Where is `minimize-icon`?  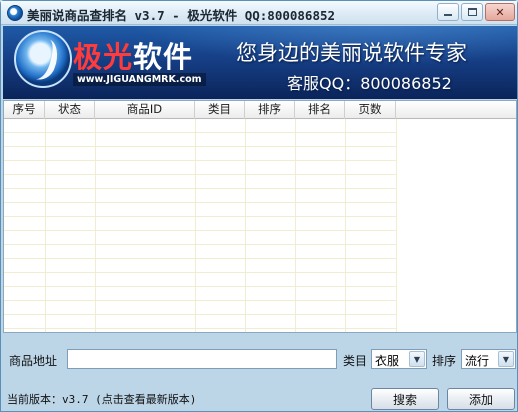 minimize-icon is located at coordinates (448, 15).